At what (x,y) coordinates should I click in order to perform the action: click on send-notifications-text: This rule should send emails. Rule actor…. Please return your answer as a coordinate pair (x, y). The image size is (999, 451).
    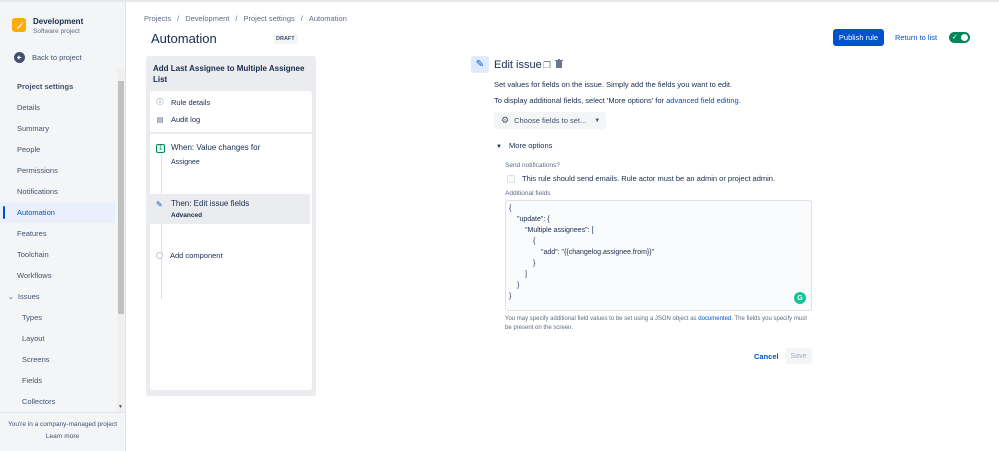
    Looking at the image, I should click on (649, 178).